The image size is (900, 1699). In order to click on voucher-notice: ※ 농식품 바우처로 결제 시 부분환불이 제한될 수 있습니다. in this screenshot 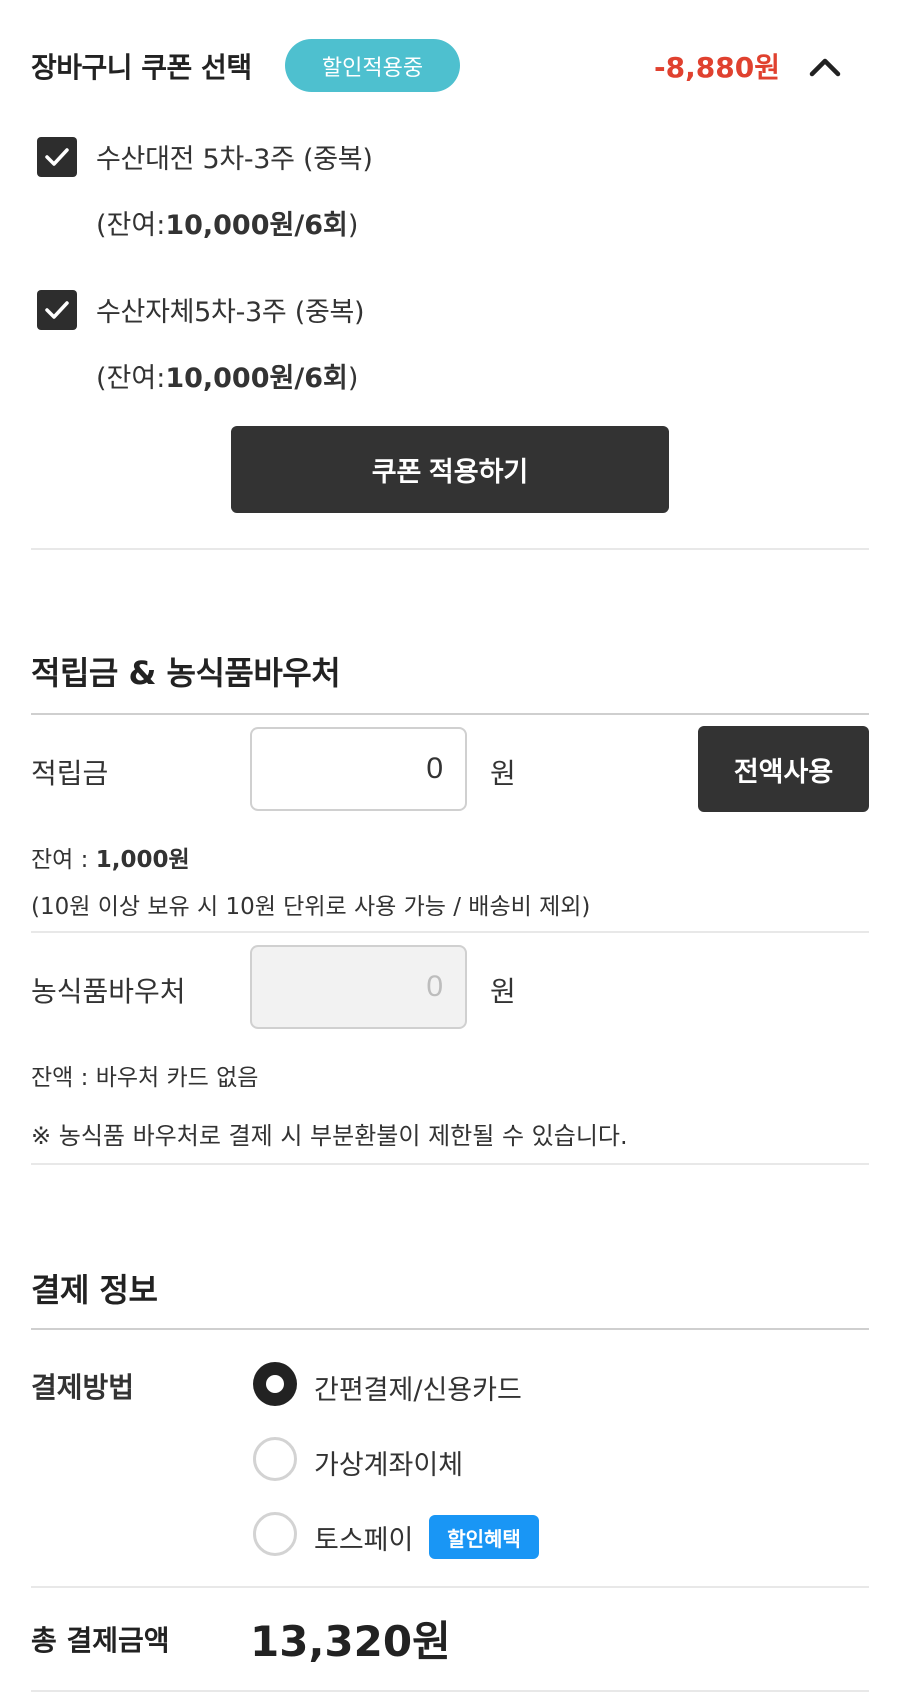, I will do `click(329, 1136)`.